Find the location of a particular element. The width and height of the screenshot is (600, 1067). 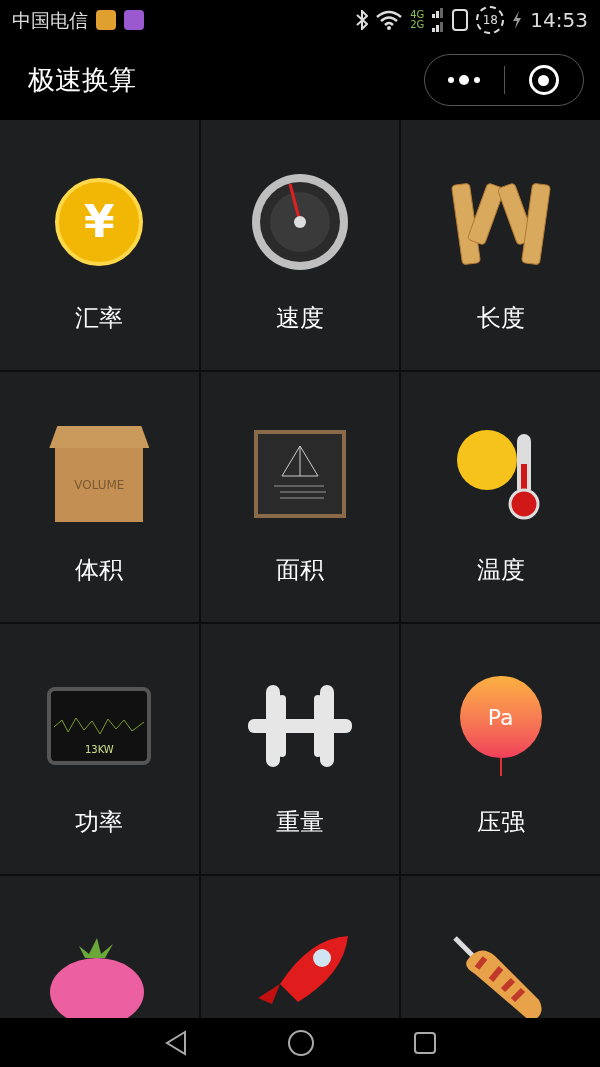

speedometer-icon is located at coordinates (300, 222).